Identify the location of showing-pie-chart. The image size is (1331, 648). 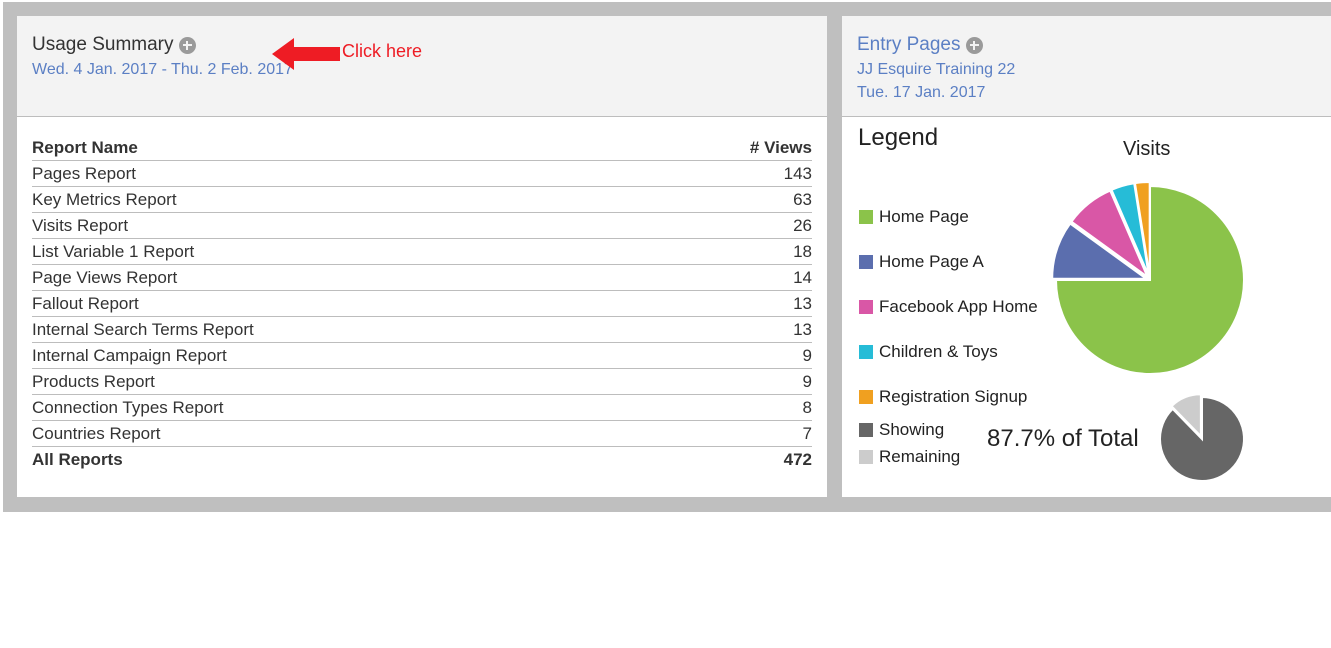
(1202, 437).